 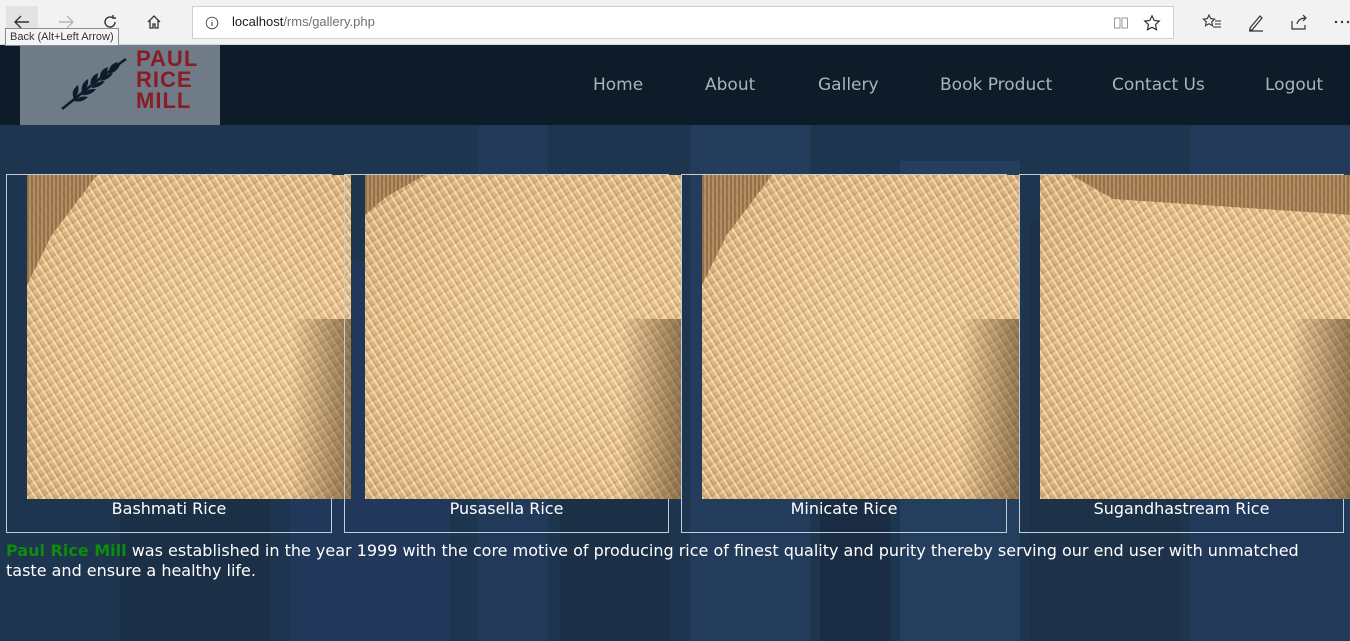 I want to click on url-text: localhost/rms/gallery.php, so click(x=303, y=21).